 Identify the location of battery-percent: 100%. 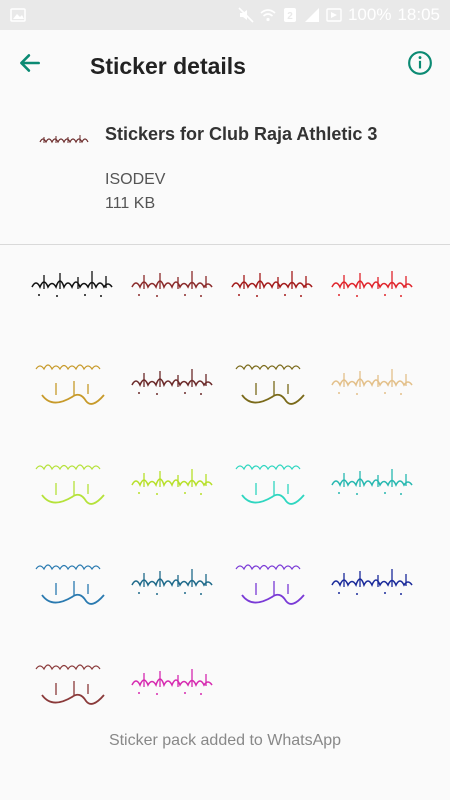
(369, 14).